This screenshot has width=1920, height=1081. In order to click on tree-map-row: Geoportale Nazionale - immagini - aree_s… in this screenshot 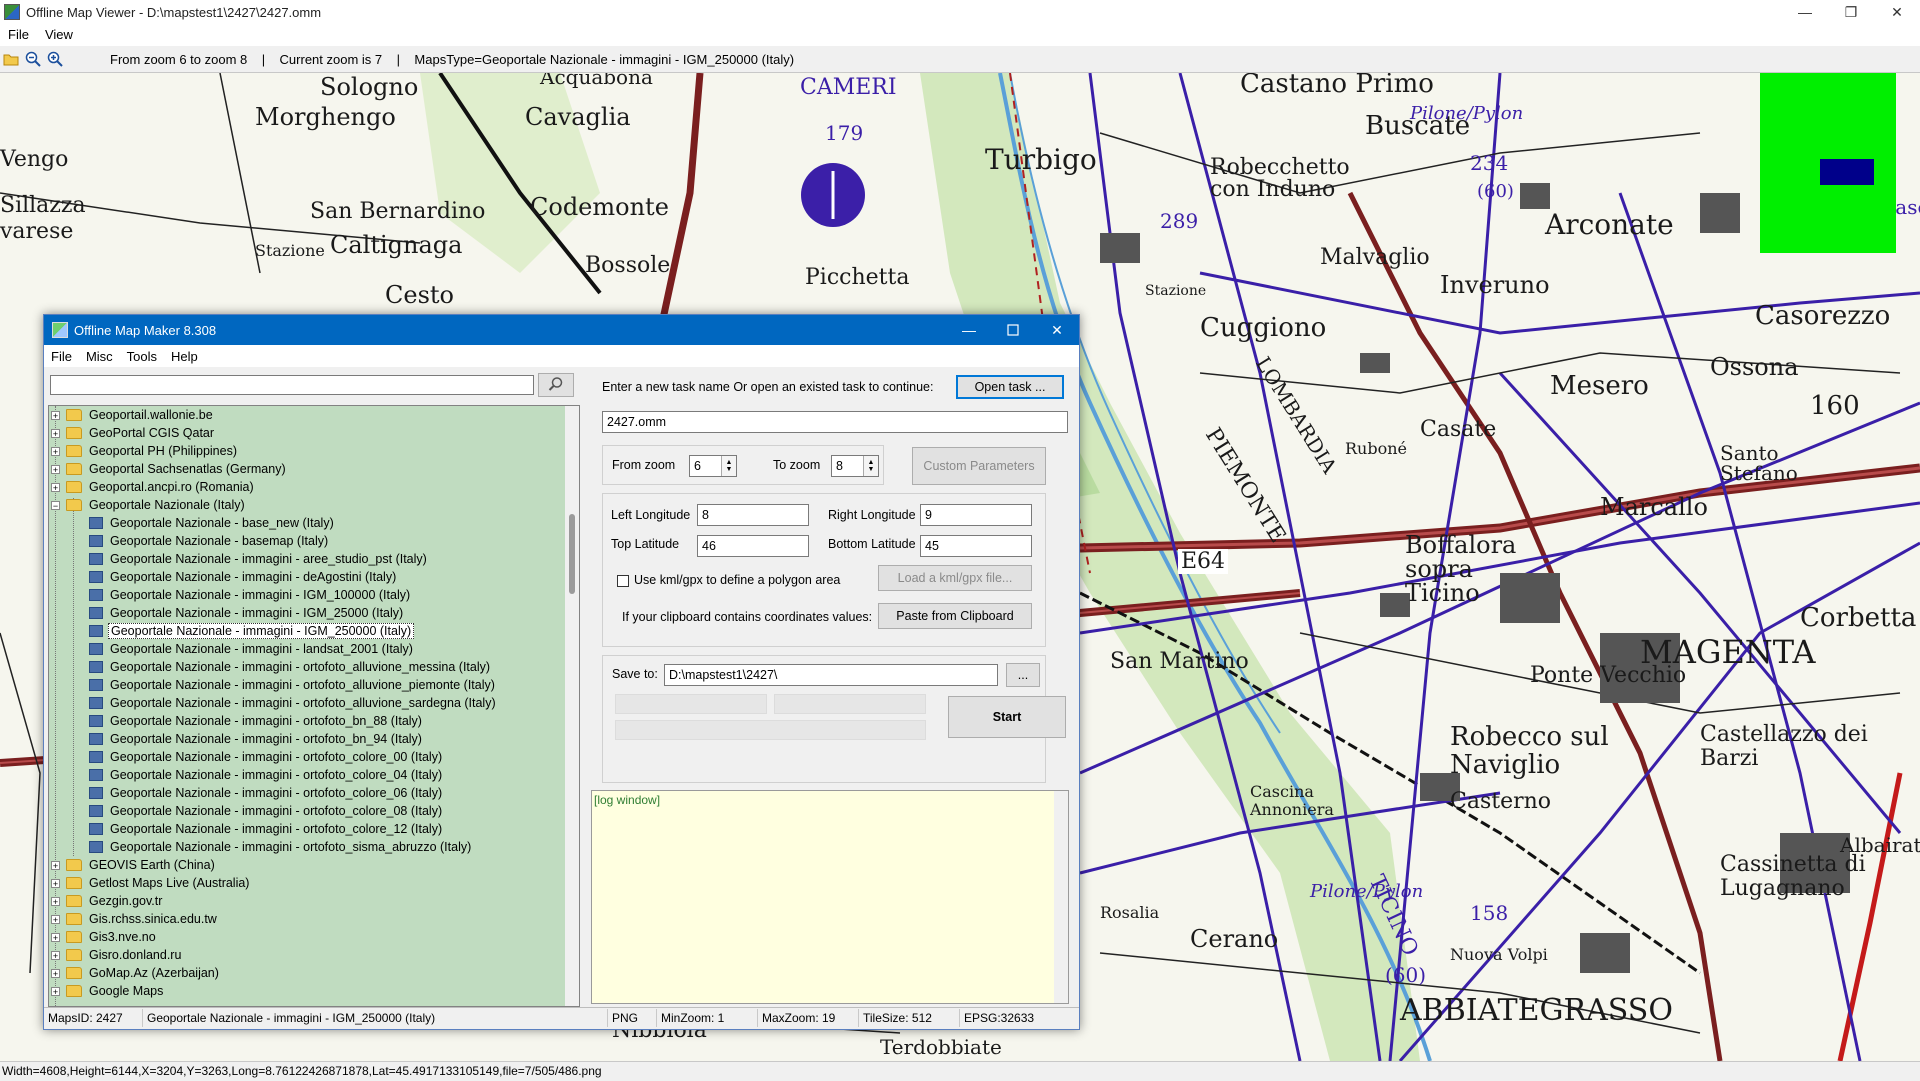, I will do `click(259, 559)`.